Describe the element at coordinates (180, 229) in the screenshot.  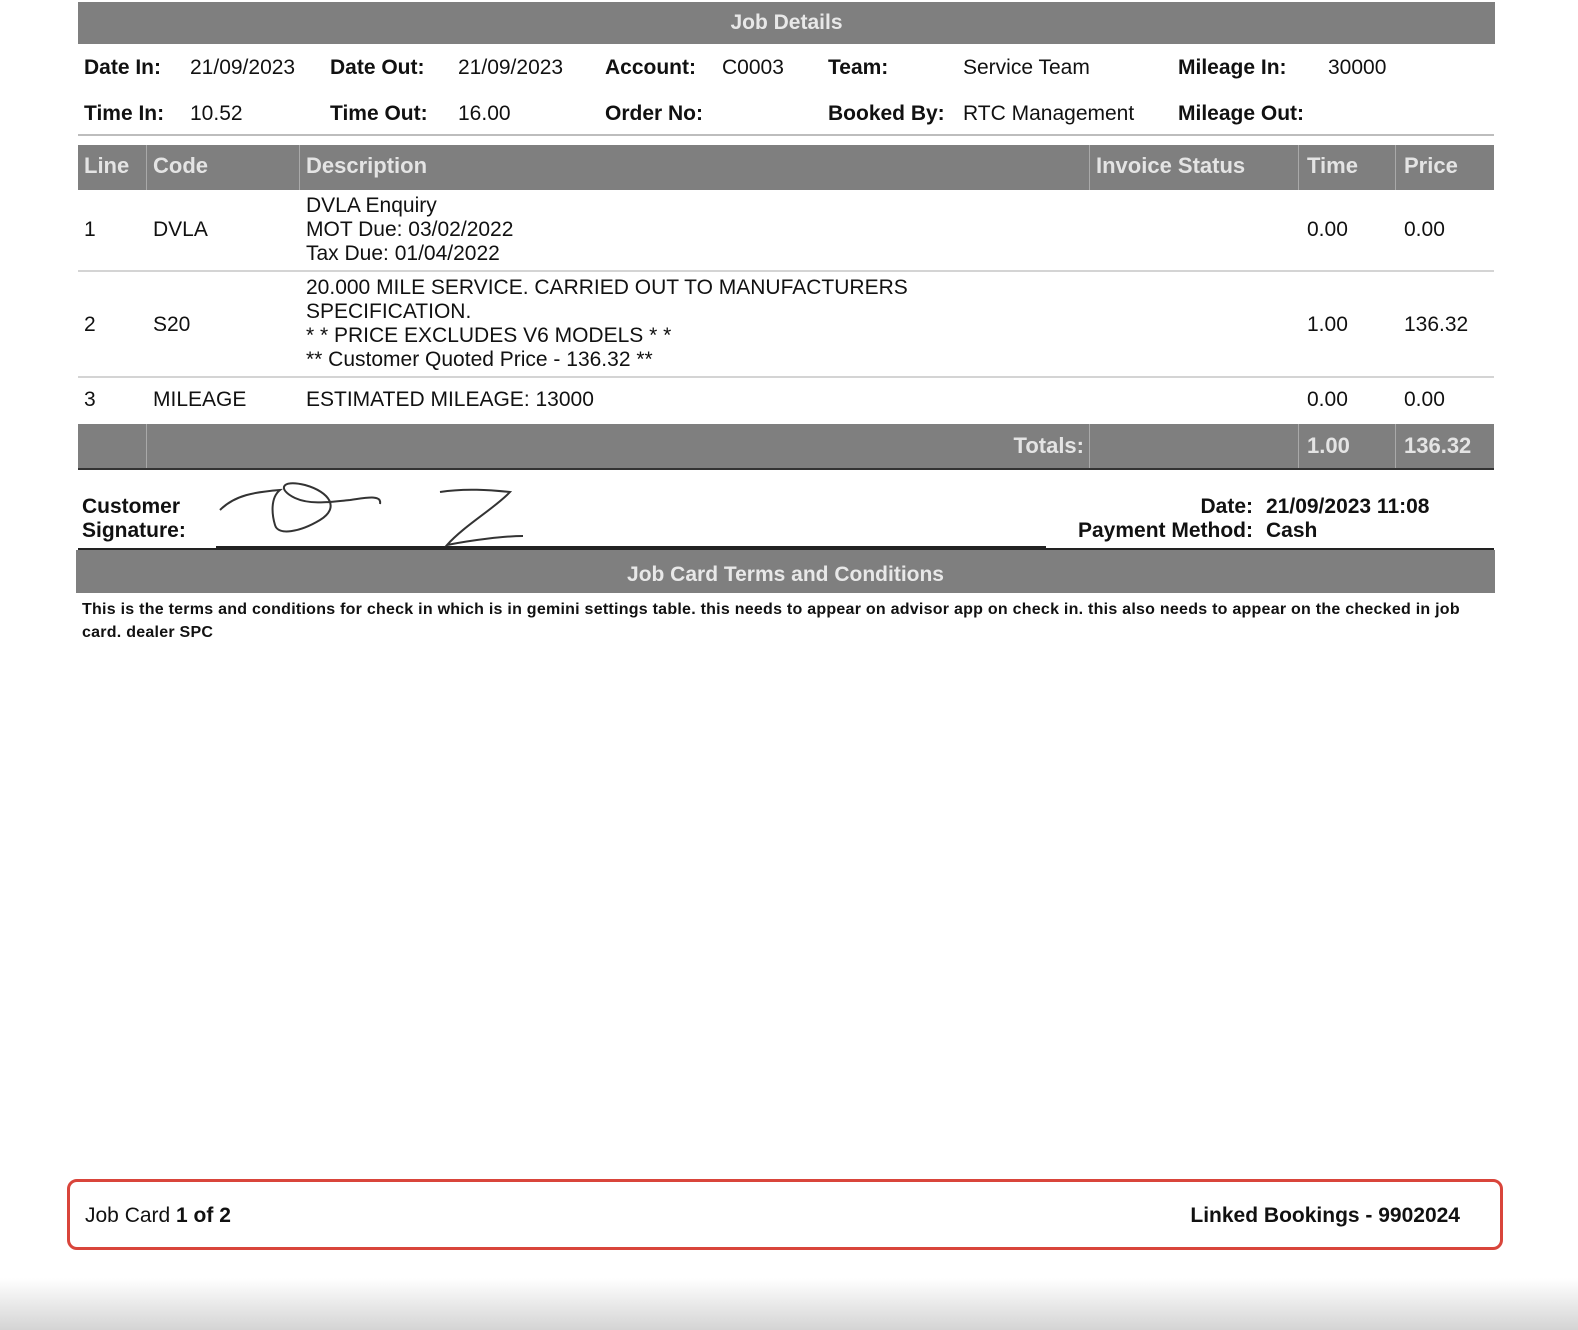
I see `row-code: DVLA` at that location.